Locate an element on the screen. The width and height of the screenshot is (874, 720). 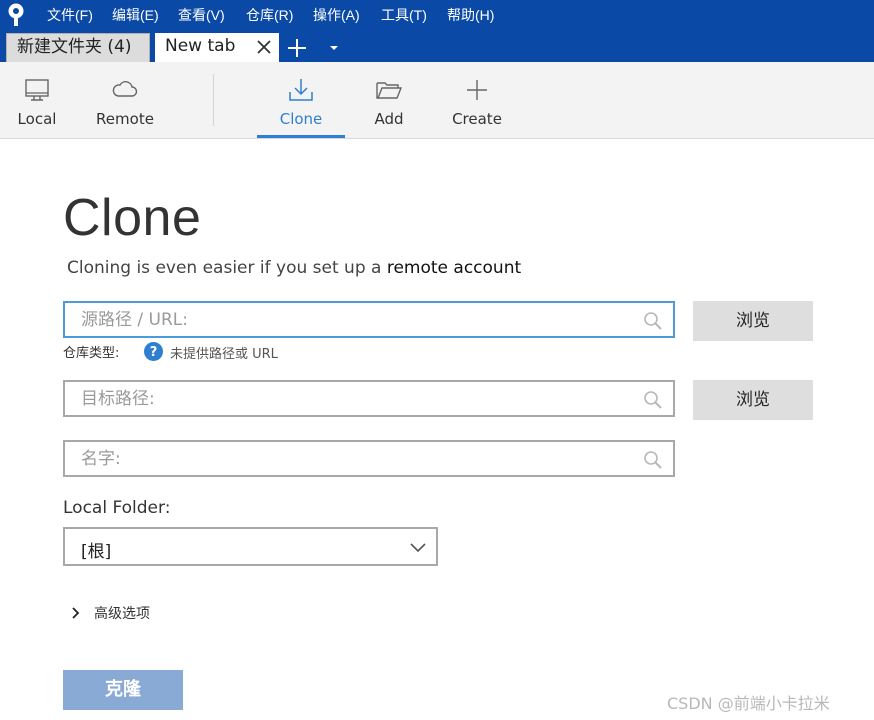
tab-new-tab-label: New tab is located at coordinates (200, 46).